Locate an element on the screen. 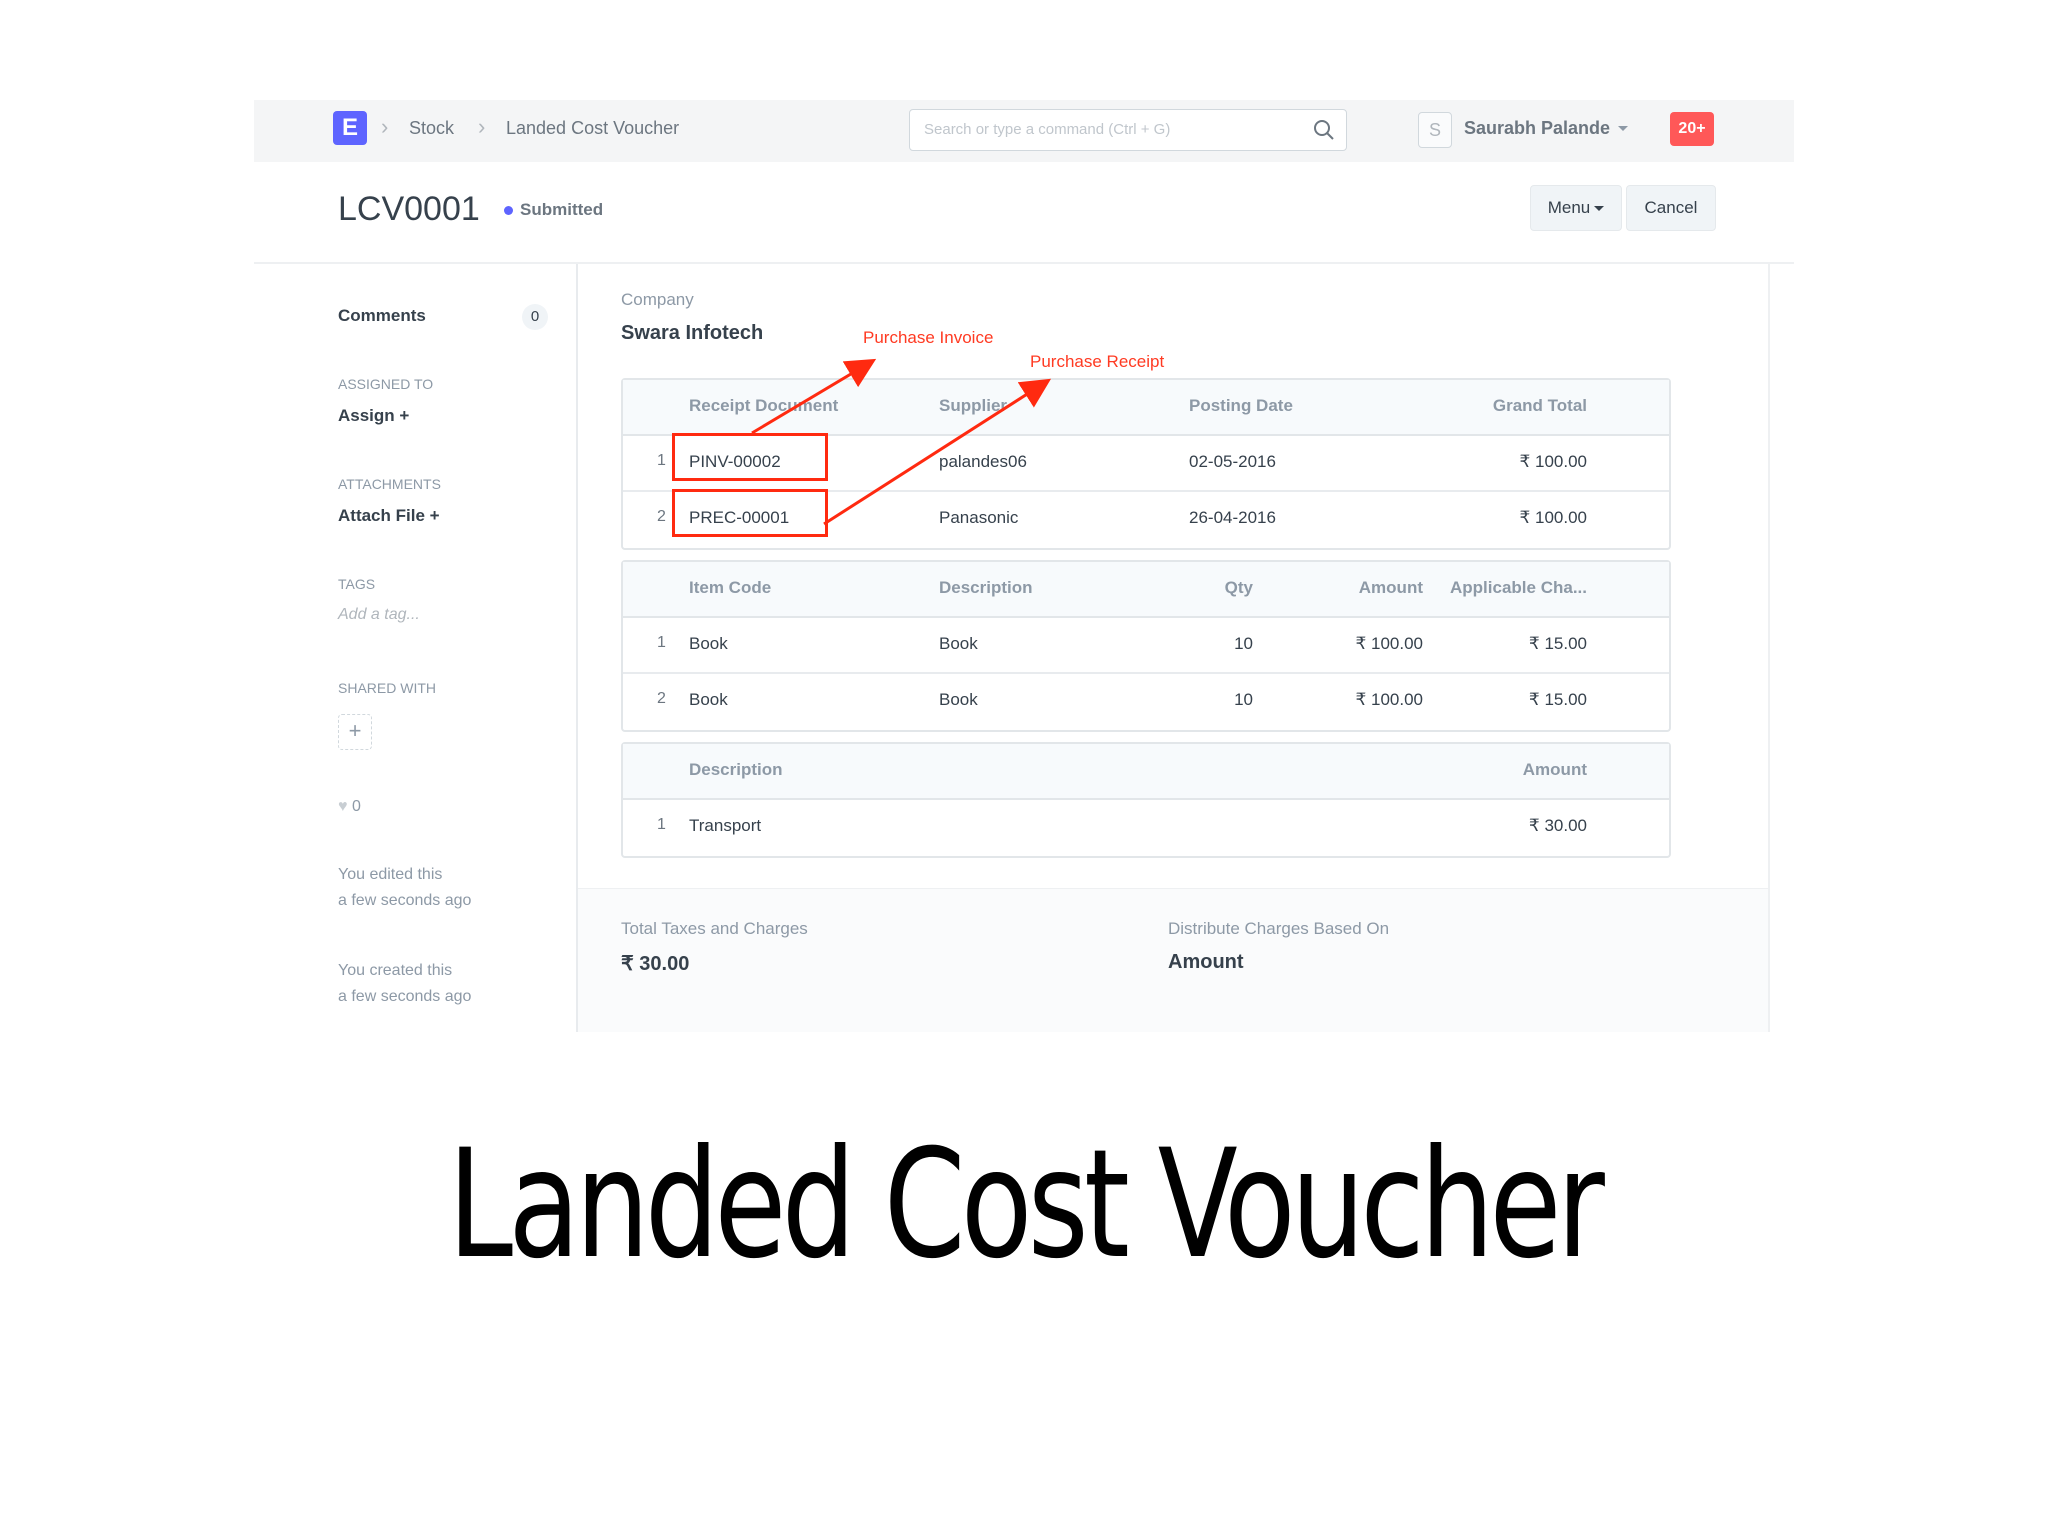 Image resolution: width=2048 pixels, height=1536 pixels. table-row: 1 Book Book 10 ₹ 100.00 ₹ 15.00 is located at coordinates (1146, 646).